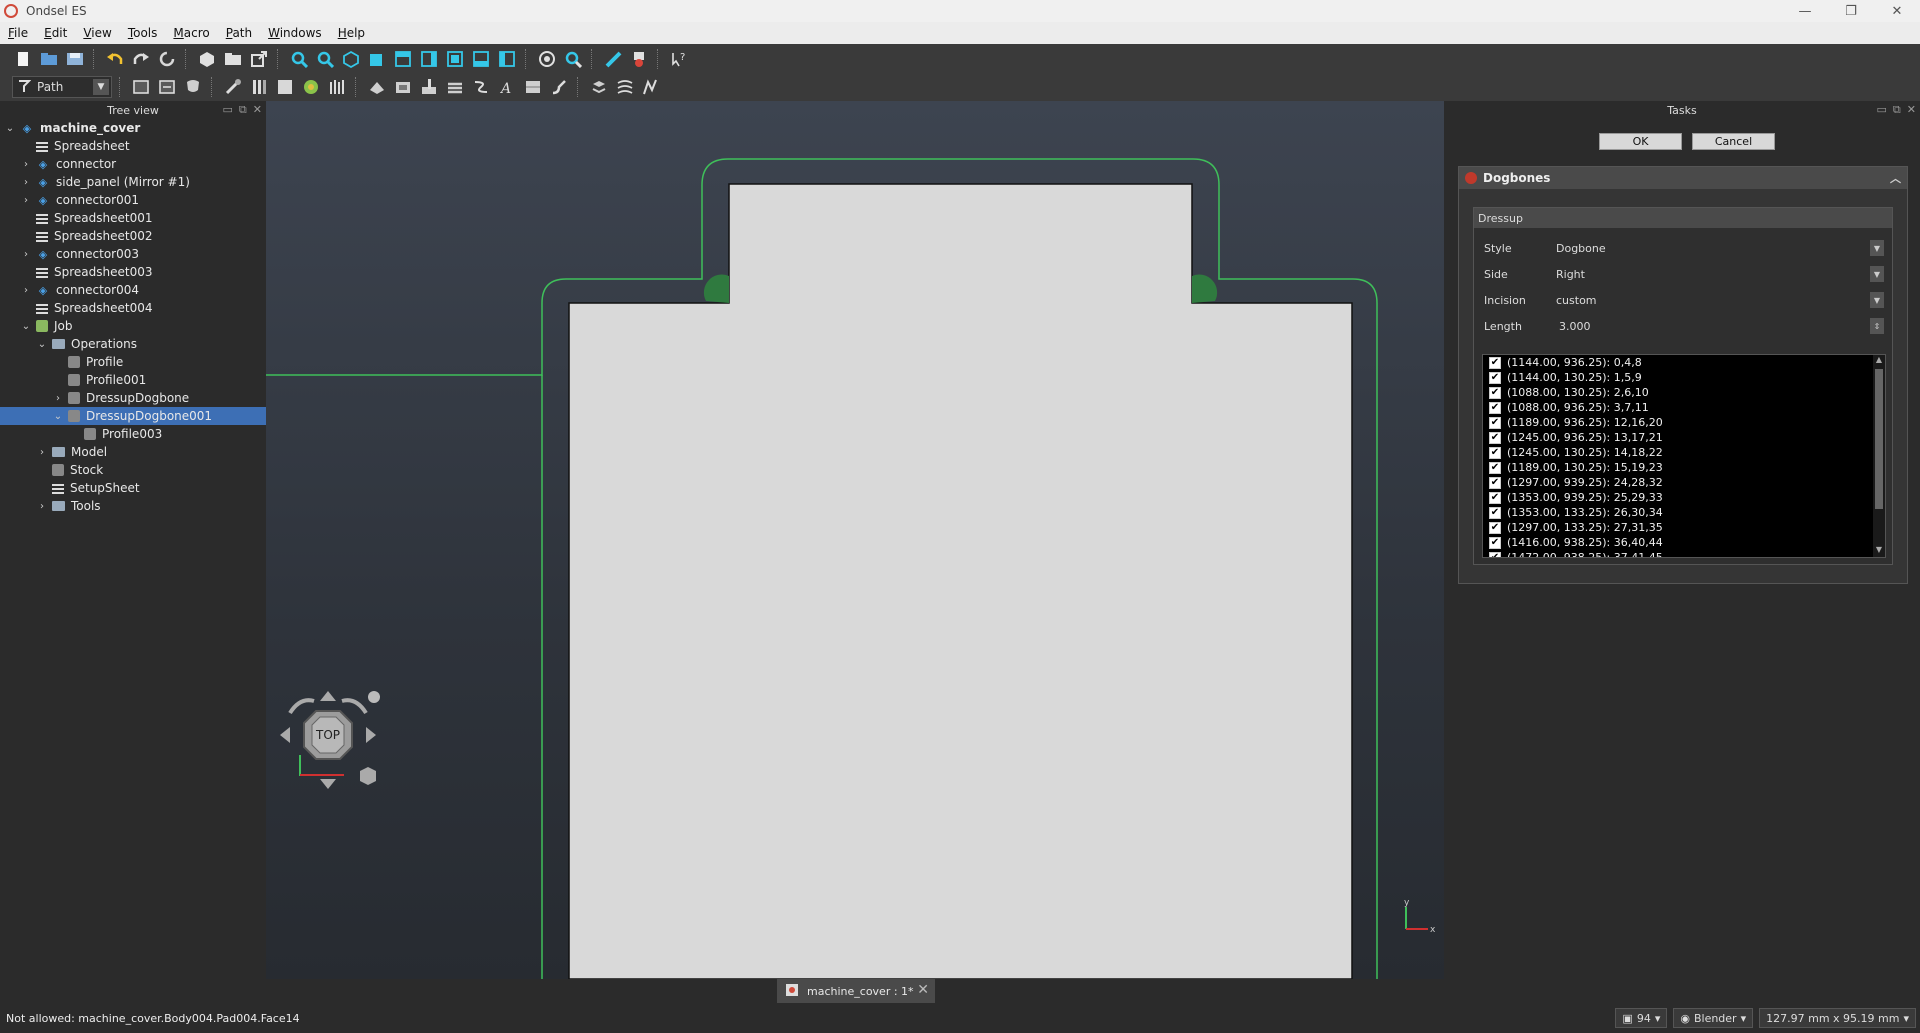  Describe the element at coordinates (233, 87) in the screenshot. I see `toolbit-icon` at that location.